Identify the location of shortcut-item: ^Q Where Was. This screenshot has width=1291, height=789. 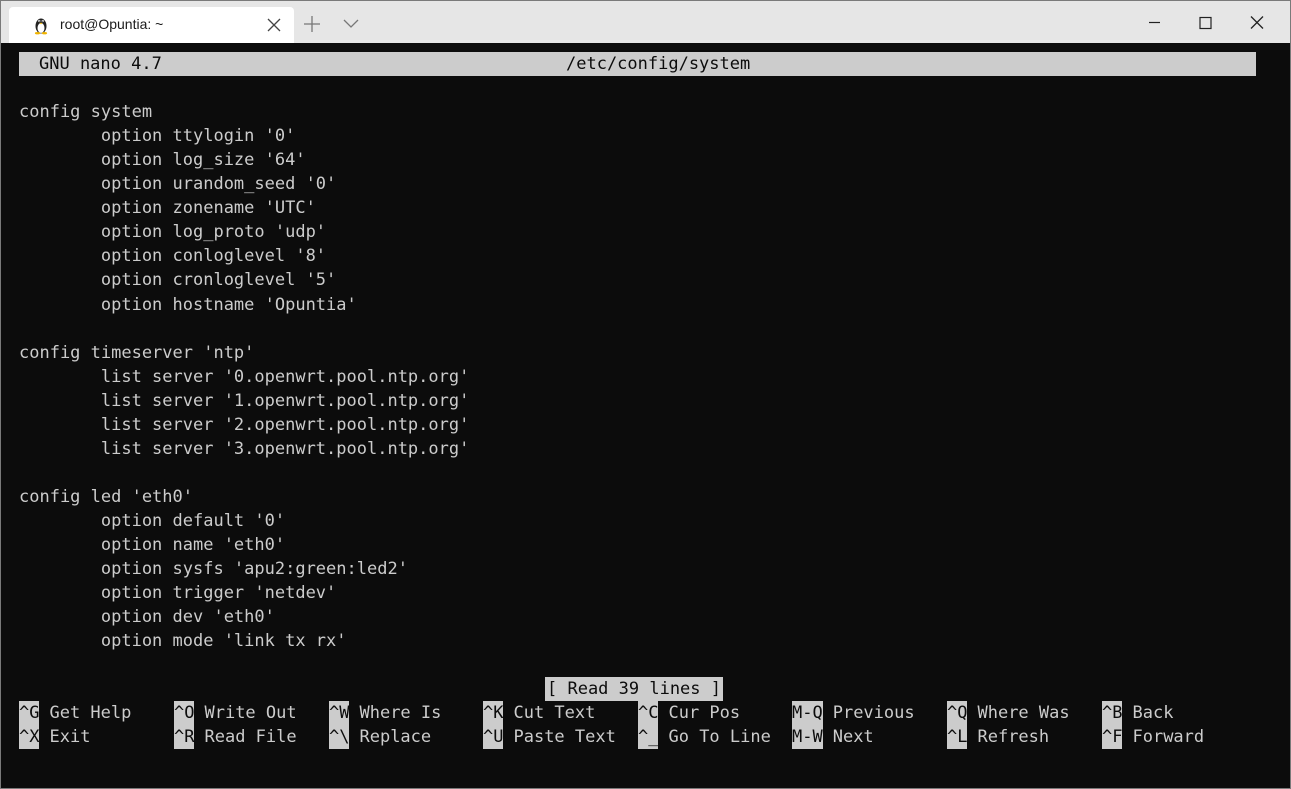
(1008, 713).